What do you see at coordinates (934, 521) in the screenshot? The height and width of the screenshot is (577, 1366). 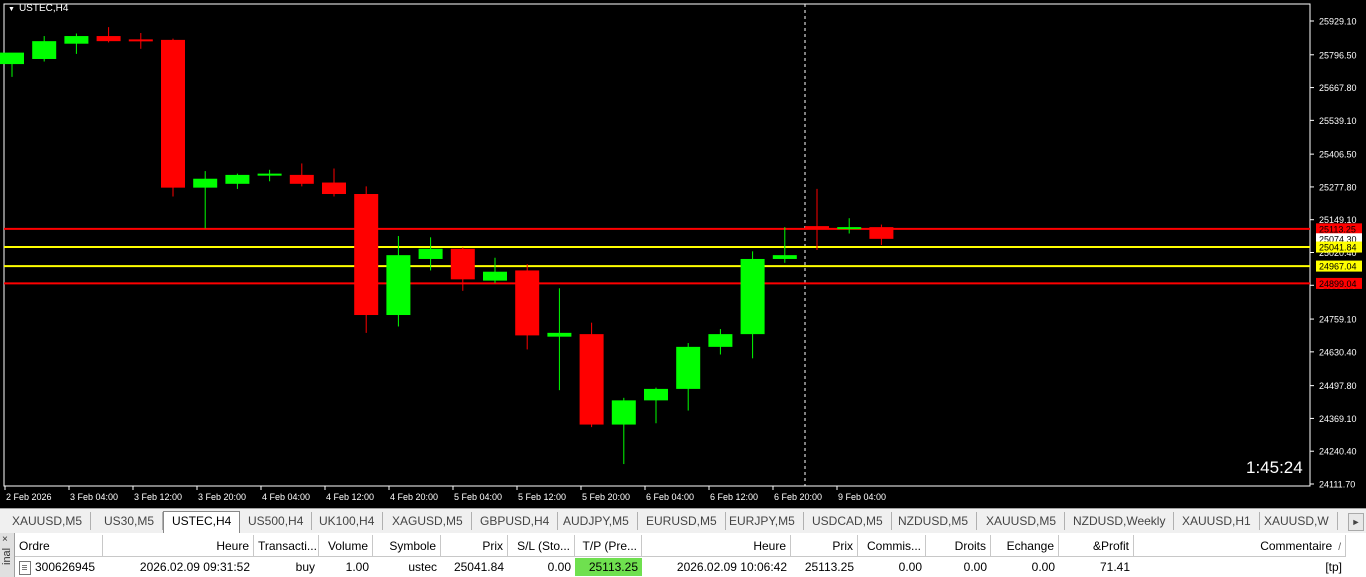 I see `tab-nzdusd-m5: NZDUSD,M5` at bounding box center [934, 521].